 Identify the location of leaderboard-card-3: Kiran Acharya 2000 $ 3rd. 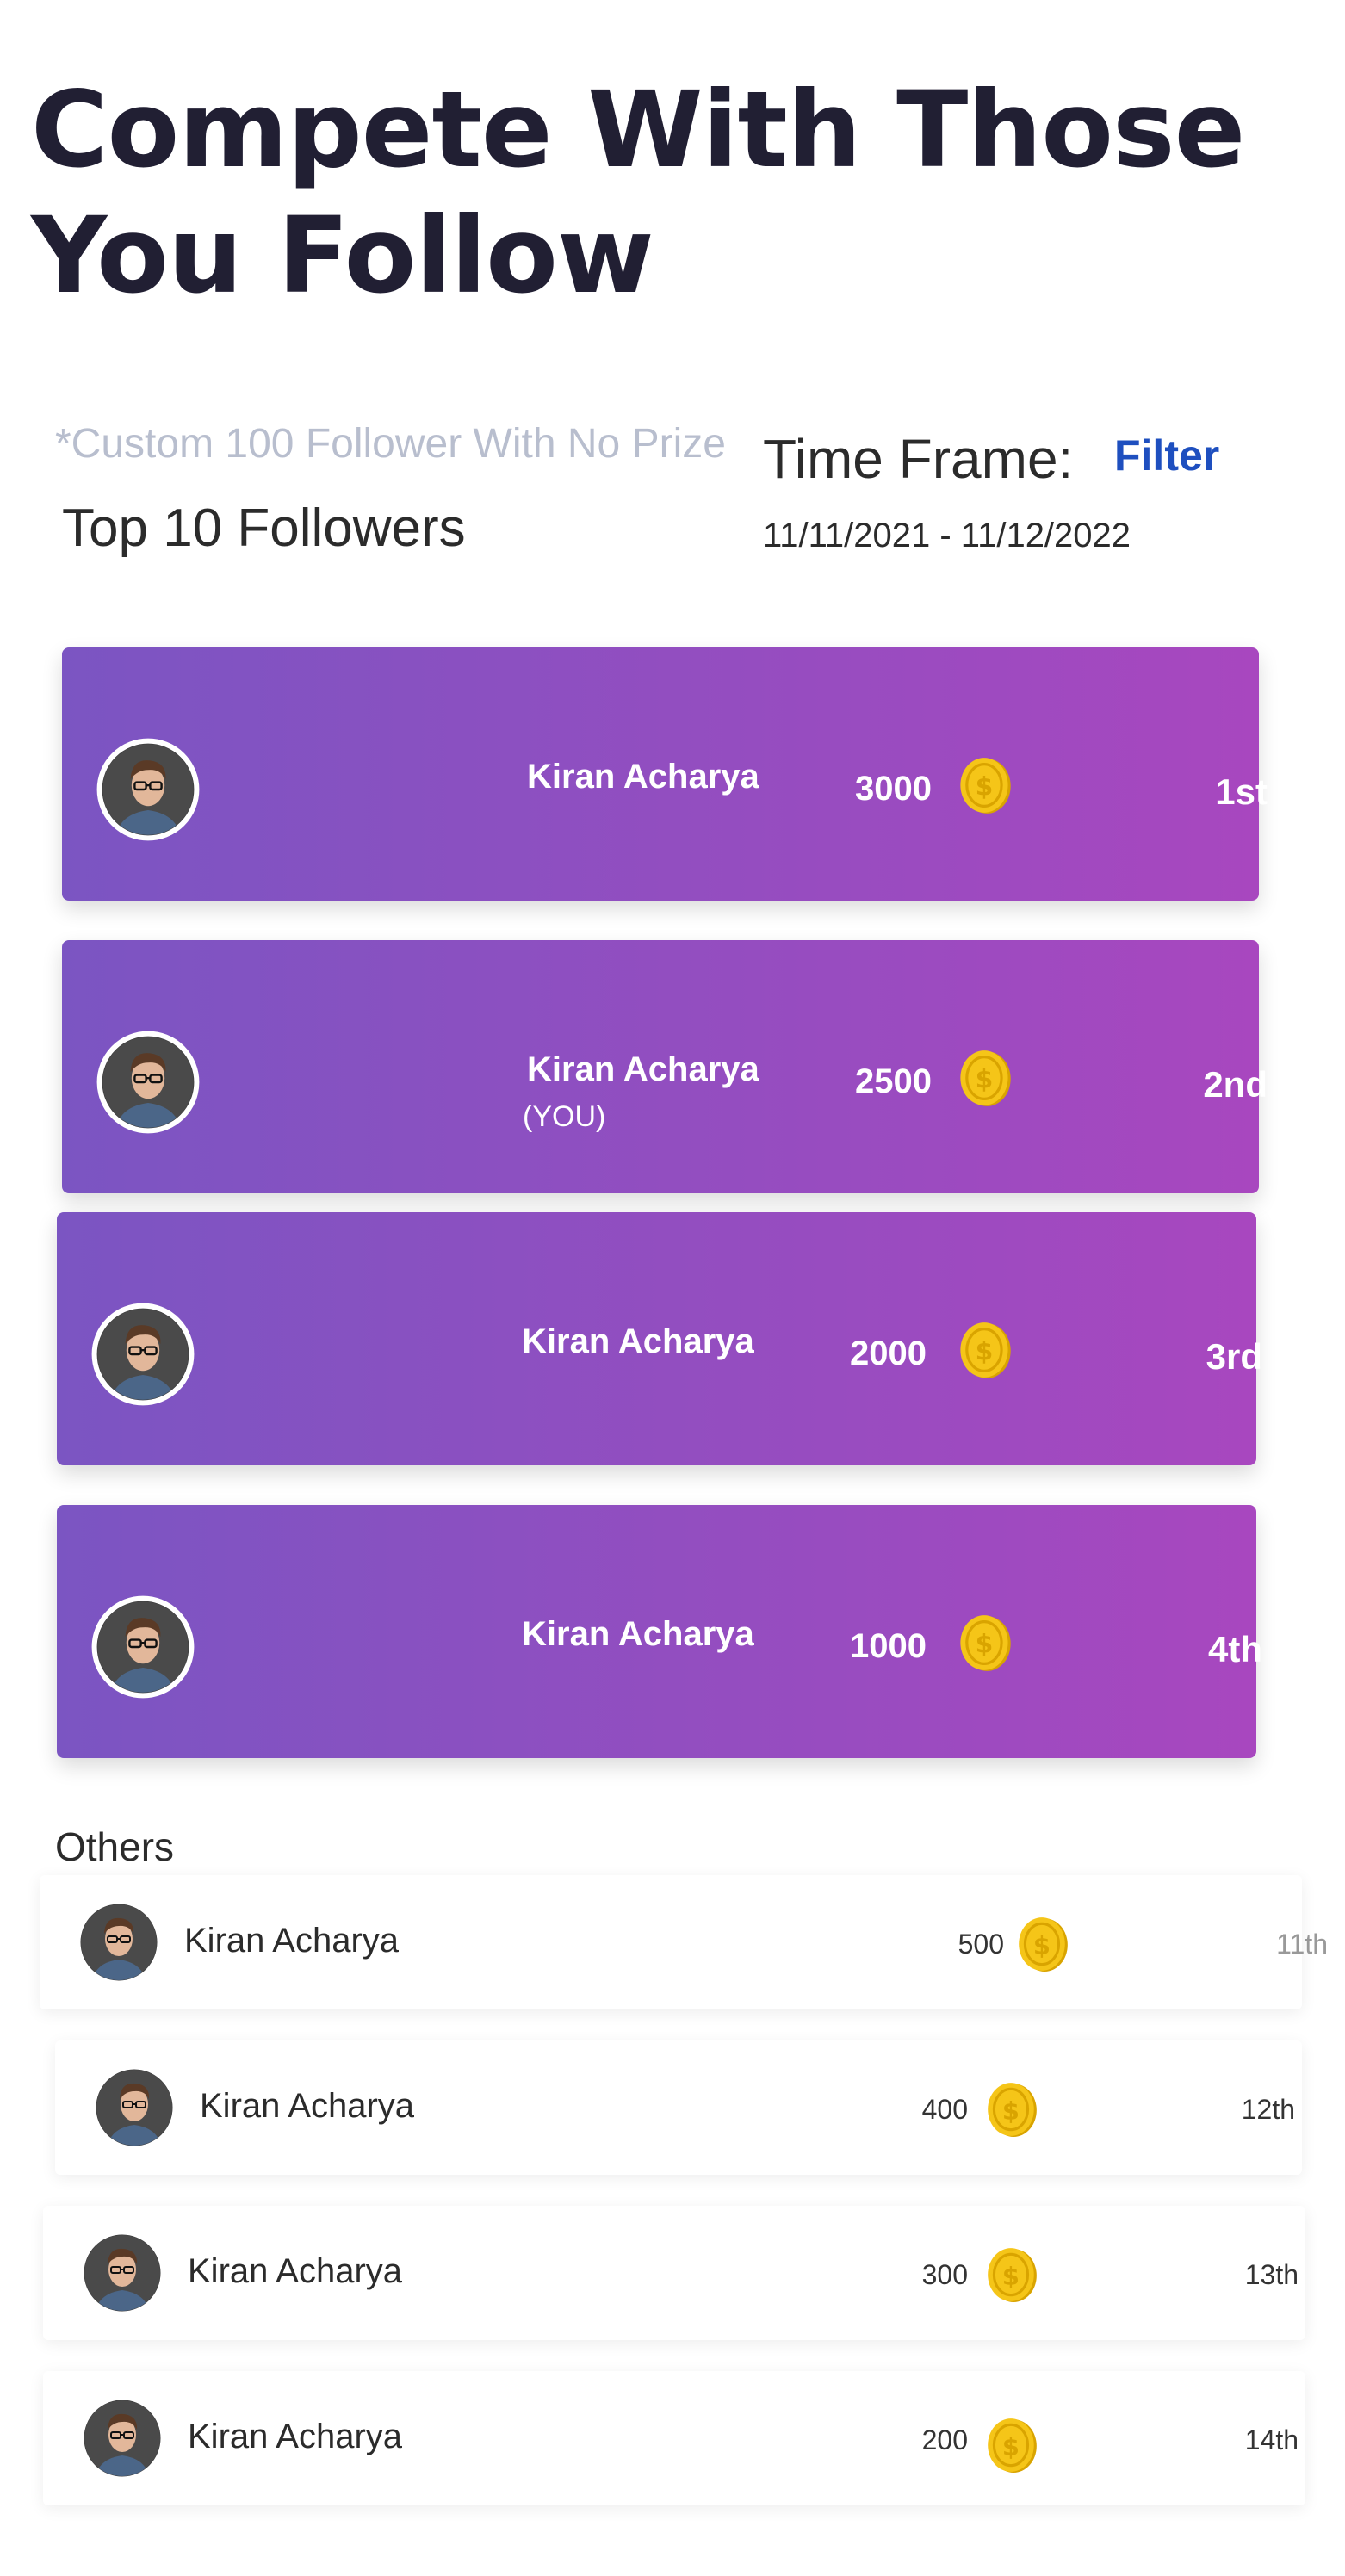
(659, 1338).